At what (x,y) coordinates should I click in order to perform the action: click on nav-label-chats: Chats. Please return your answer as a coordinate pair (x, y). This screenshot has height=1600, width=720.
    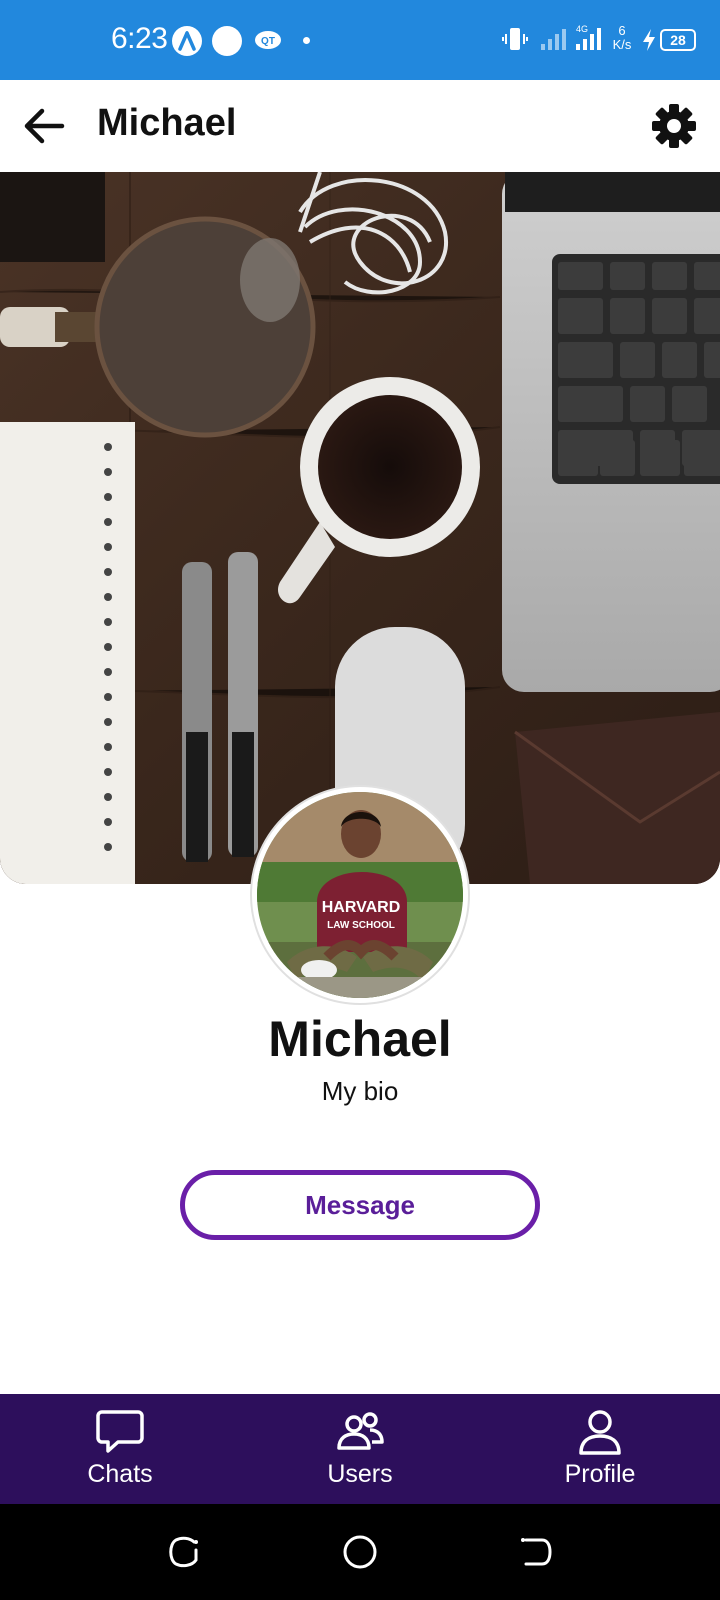
    Looking at the image, I should click on (120, 1474).